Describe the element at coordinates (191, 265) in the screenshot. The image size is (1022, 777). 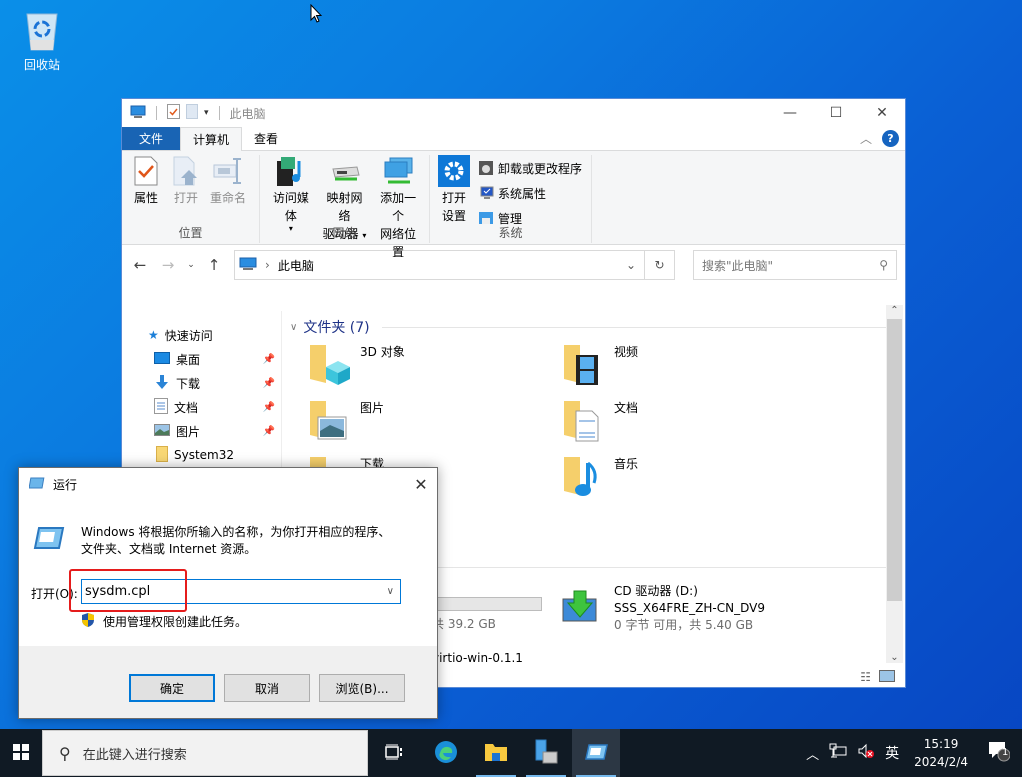
I see `recent-locations-button: ⌄` at that location.